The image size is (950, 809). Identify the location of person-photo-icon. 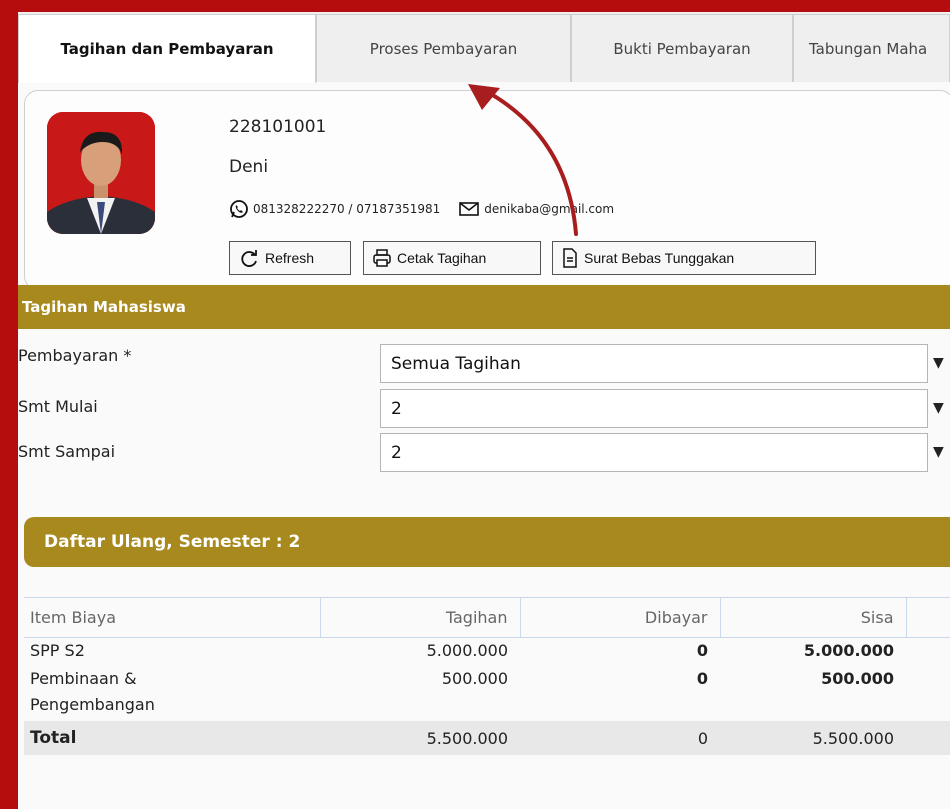
(101, 173).